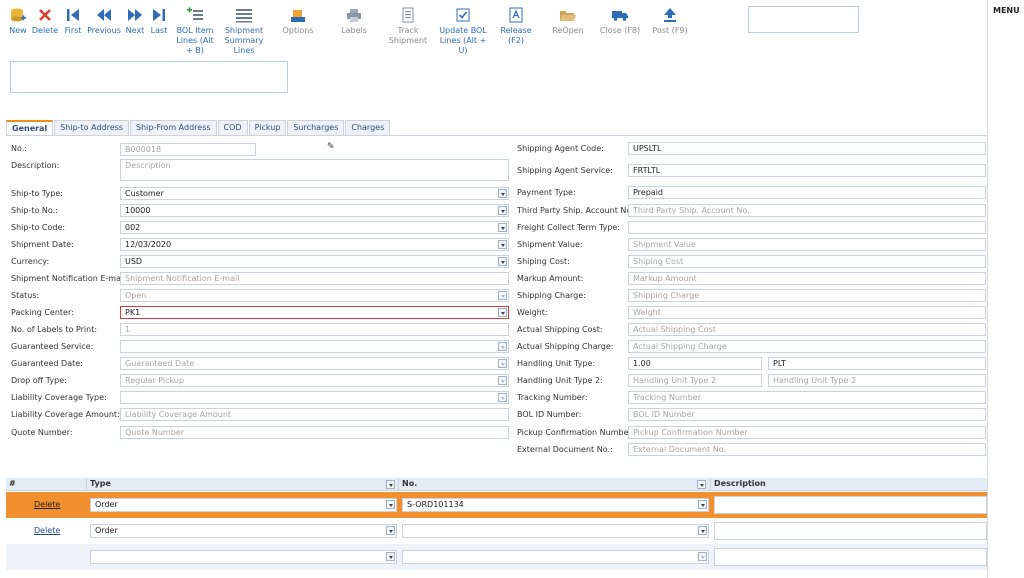  What do you see at coordinates (877, 380) in the screenshot?
I see `handling-unit-type-2-unit-field: Handling Unit Type 2` at bounding box center [877, 380].